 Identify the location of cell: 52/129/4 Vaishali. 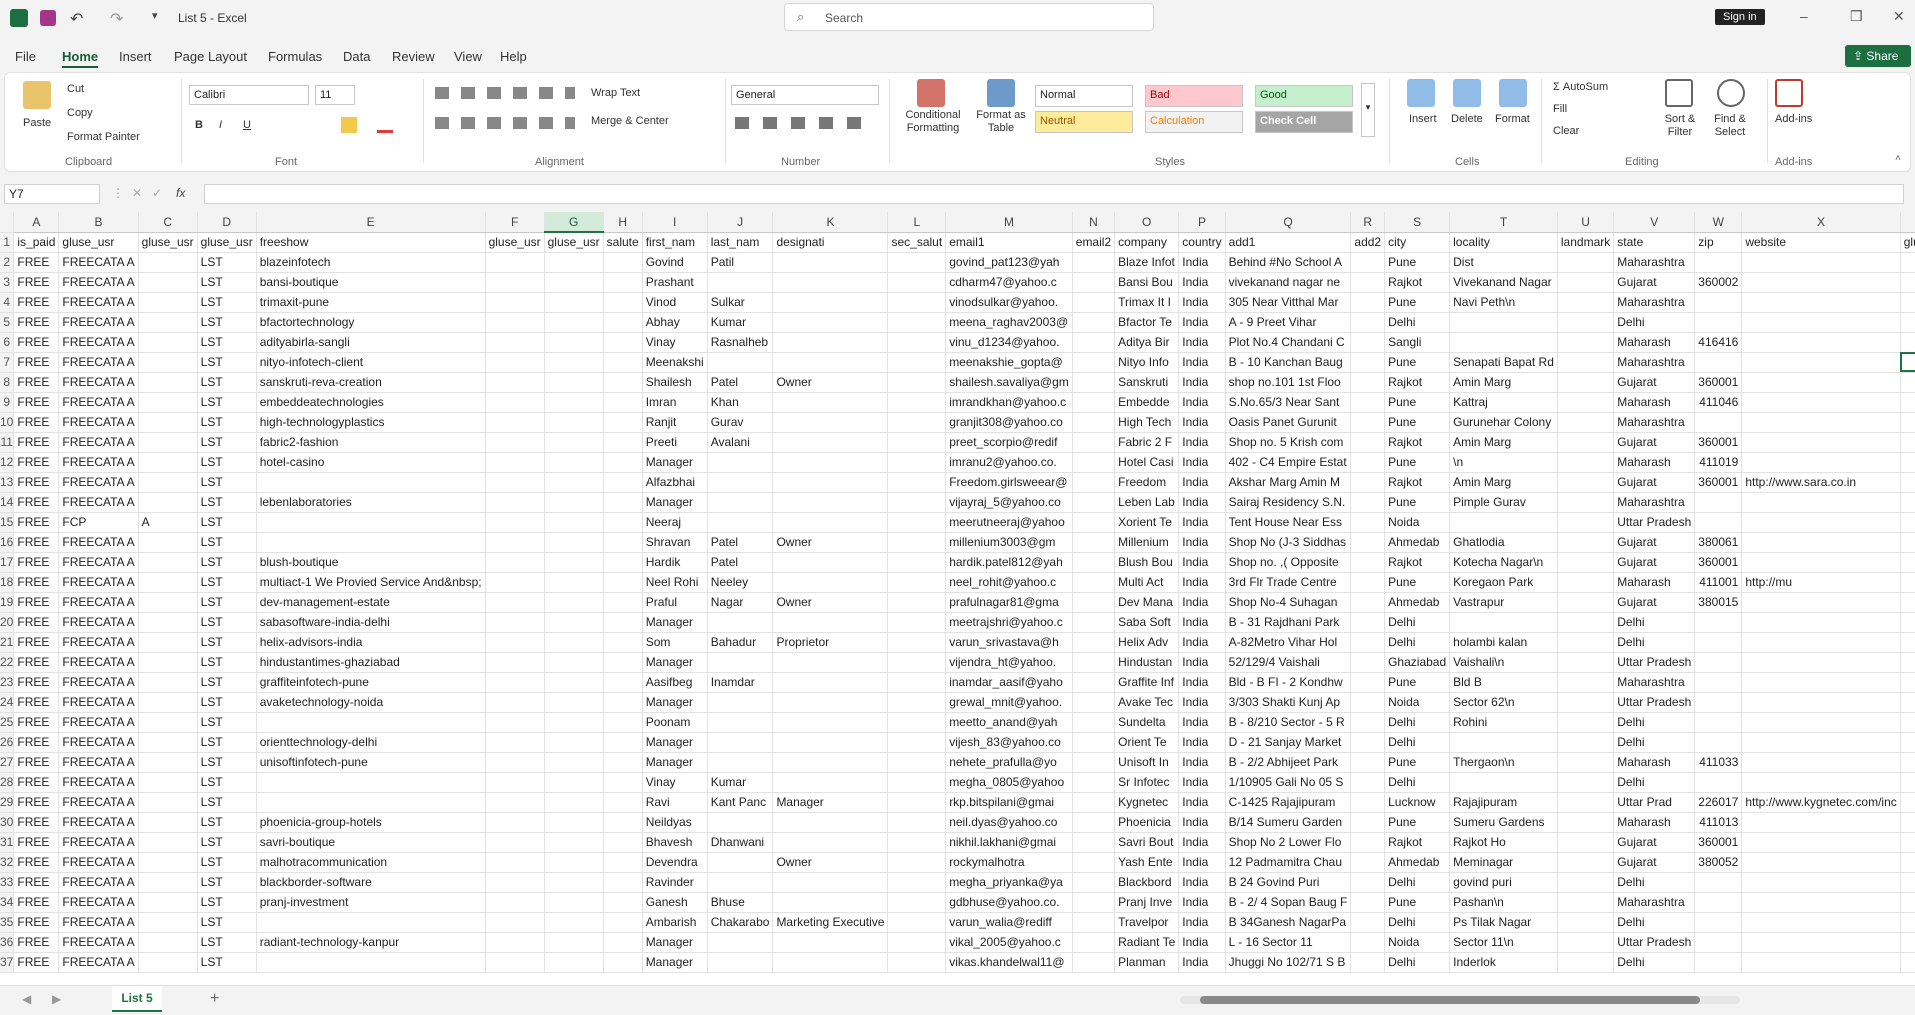
(1288, 662).